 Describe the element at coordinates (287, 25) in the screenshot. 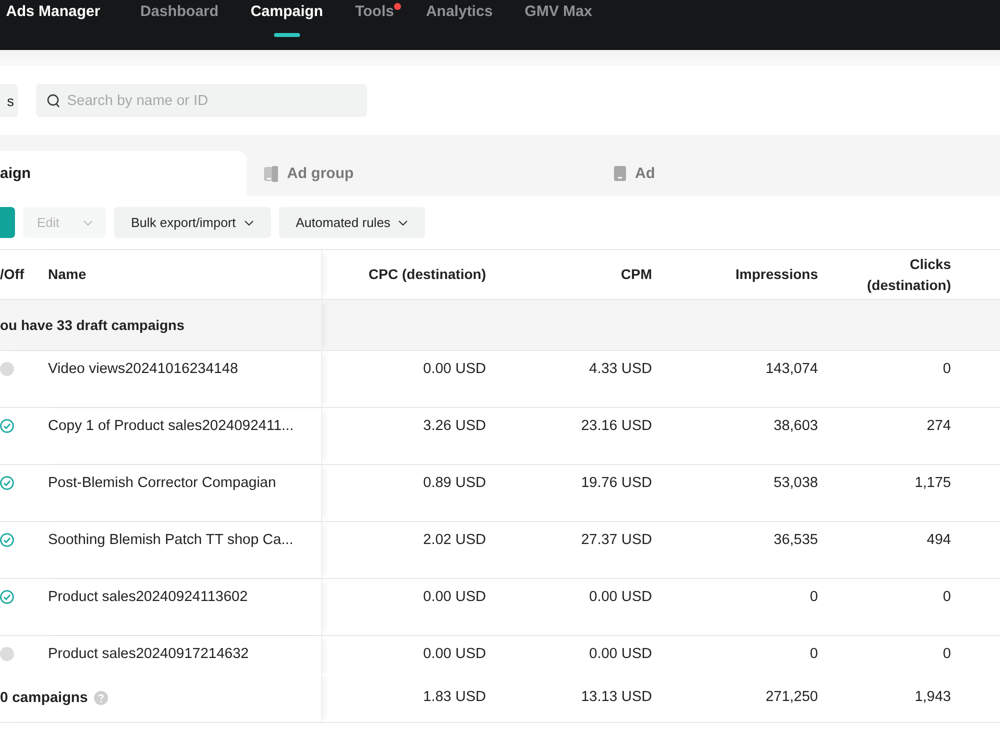

I see `nav-tab: Campaign` at that location.